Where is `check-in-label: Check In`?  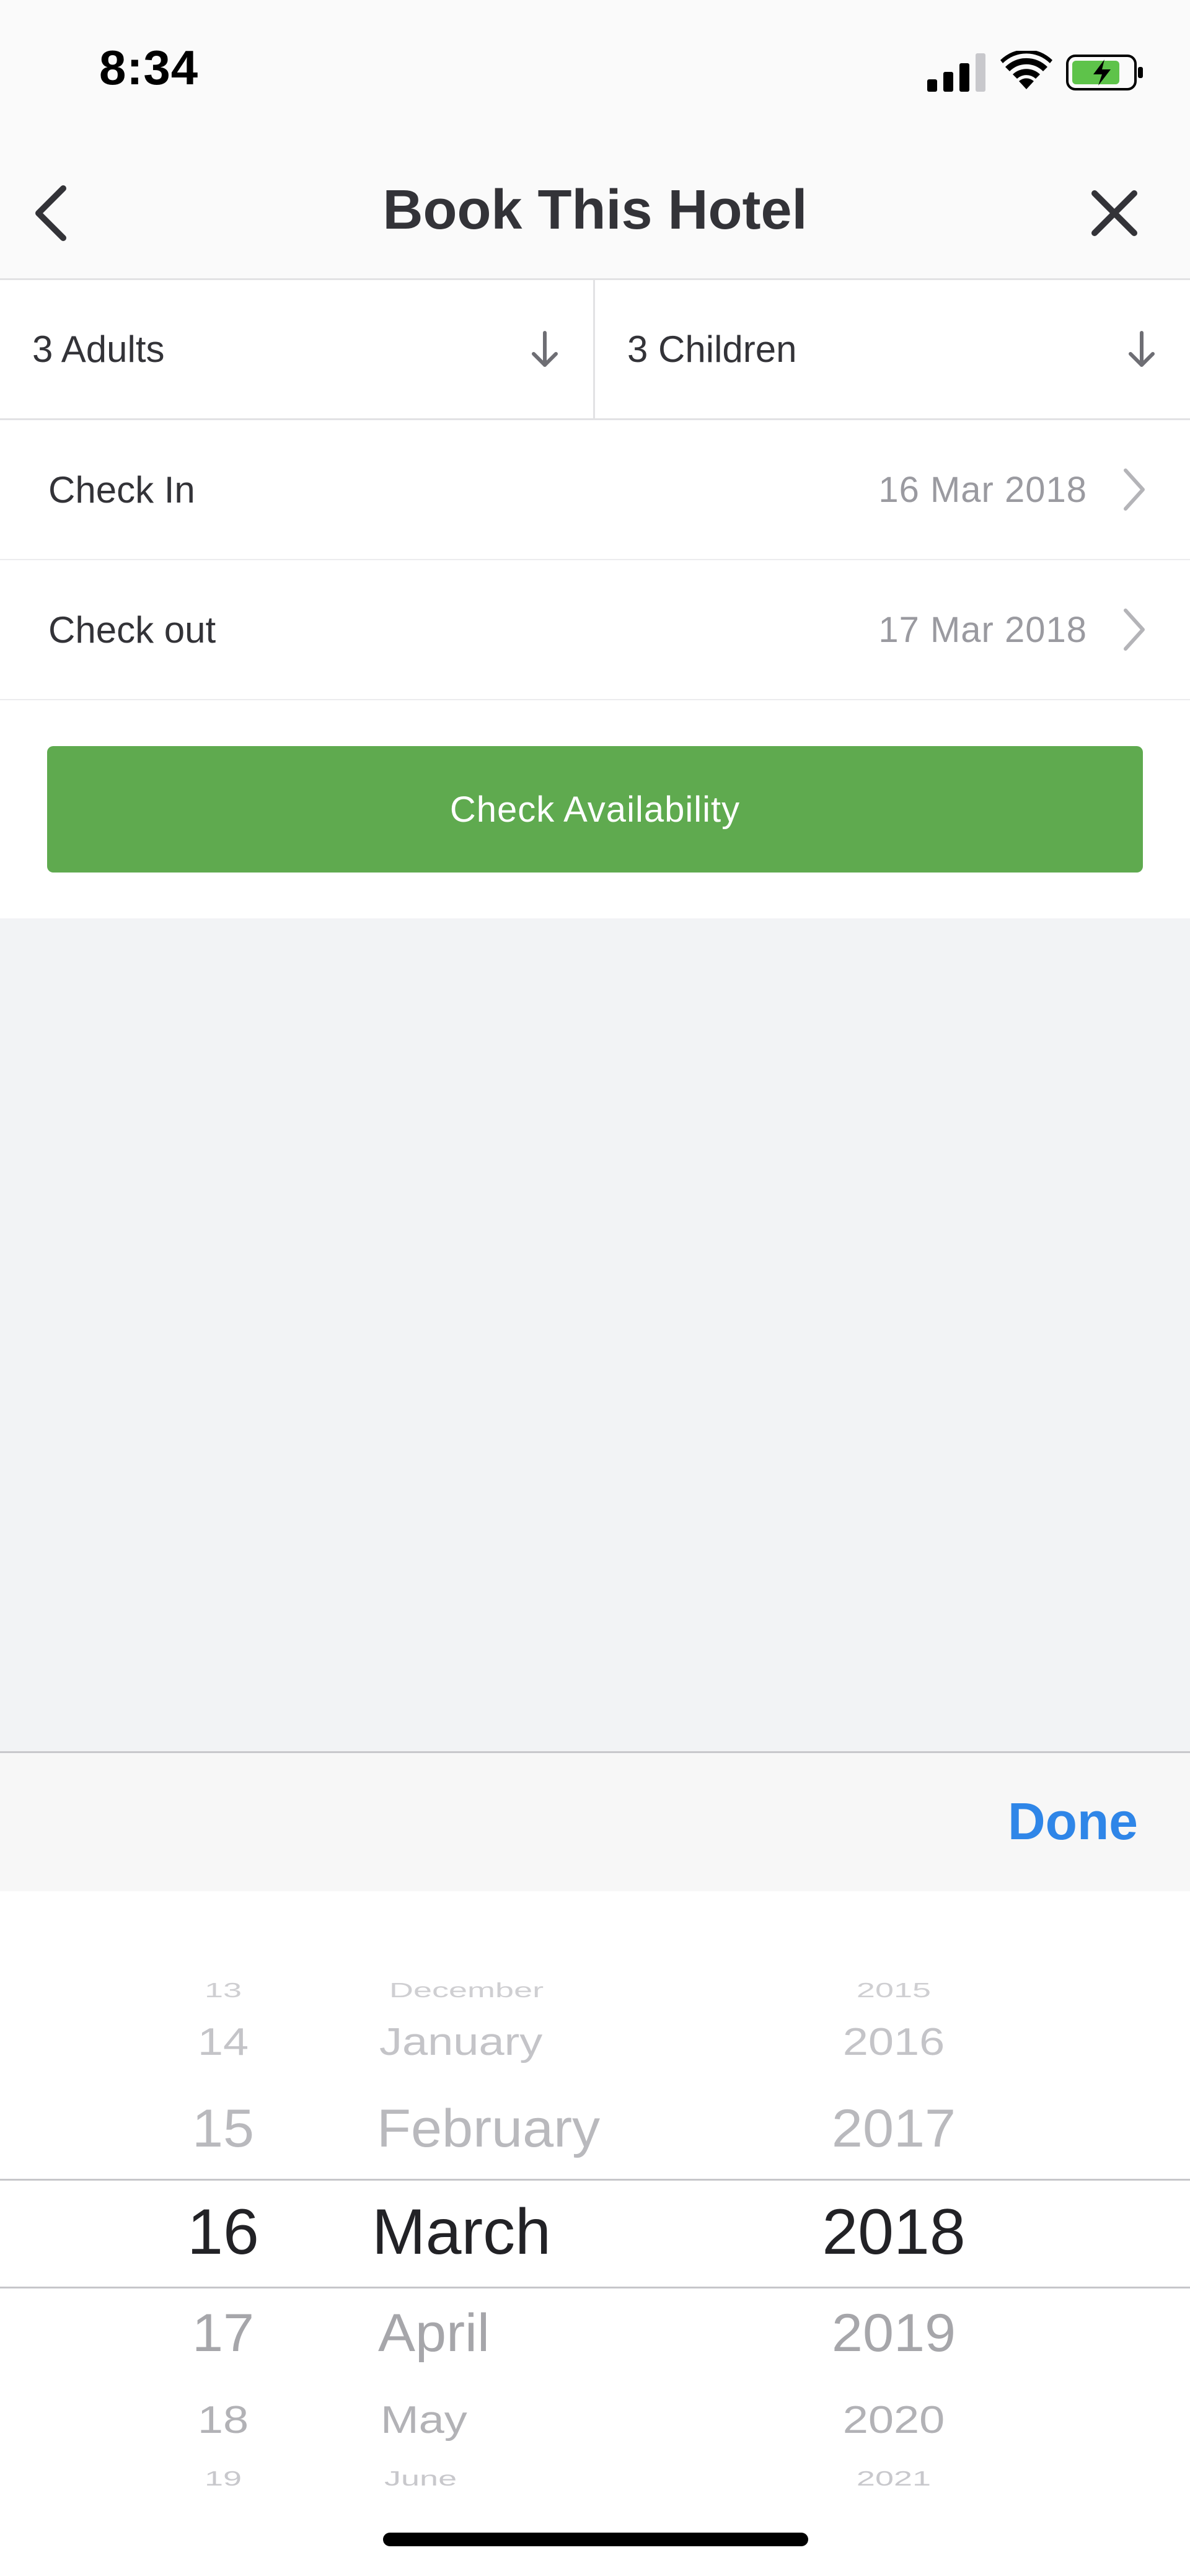
check-in-label: Check In is located at coordinates (121, 489).